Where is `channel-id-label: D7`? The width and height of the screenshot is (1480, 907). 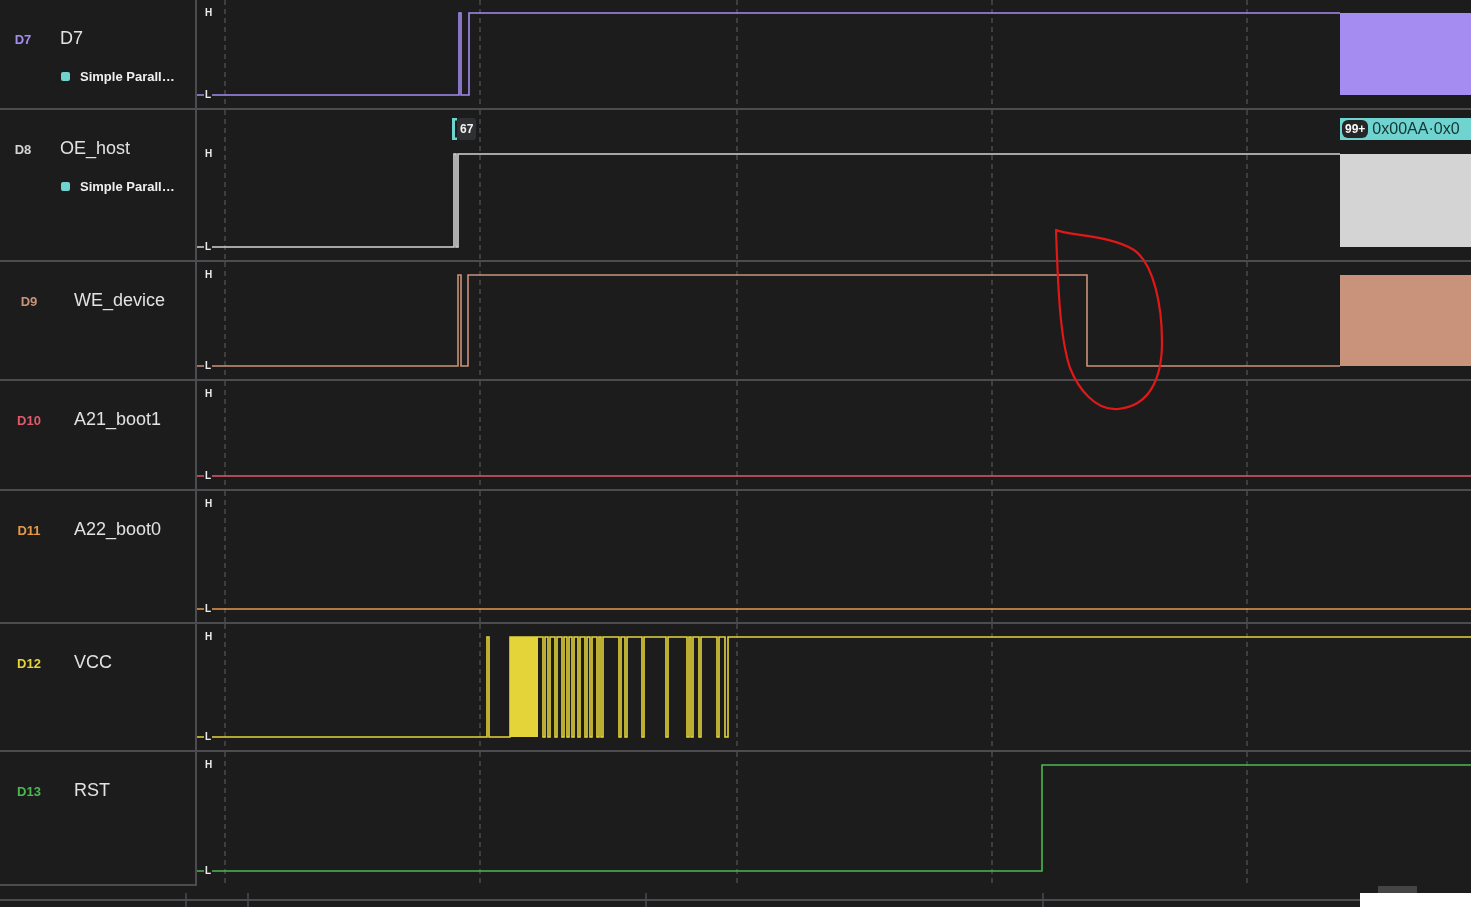 channel-id-label: D7 is located at coordinates (23, 39).